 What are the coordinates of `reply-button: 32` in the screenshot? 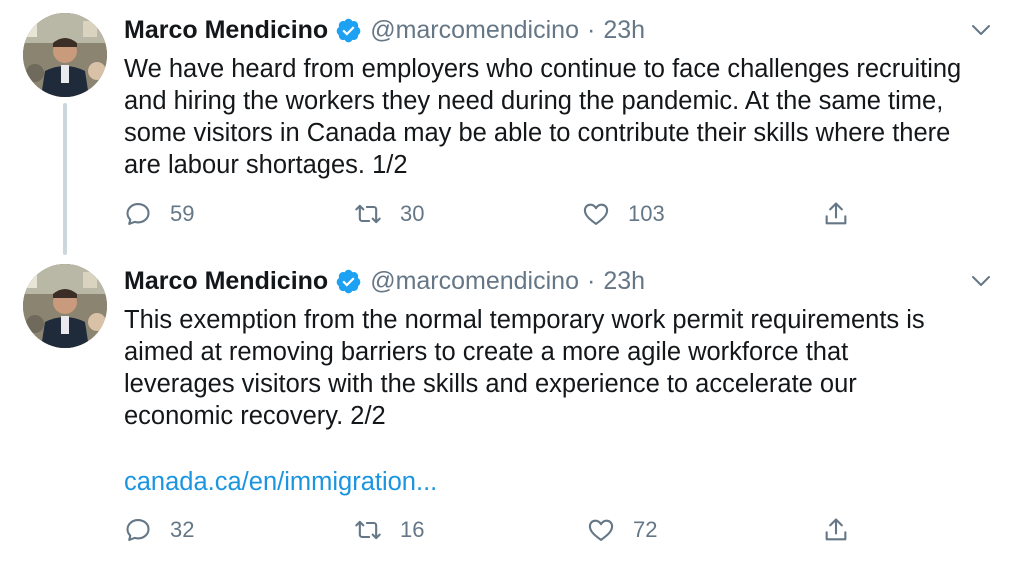 It's located at (159, 530).